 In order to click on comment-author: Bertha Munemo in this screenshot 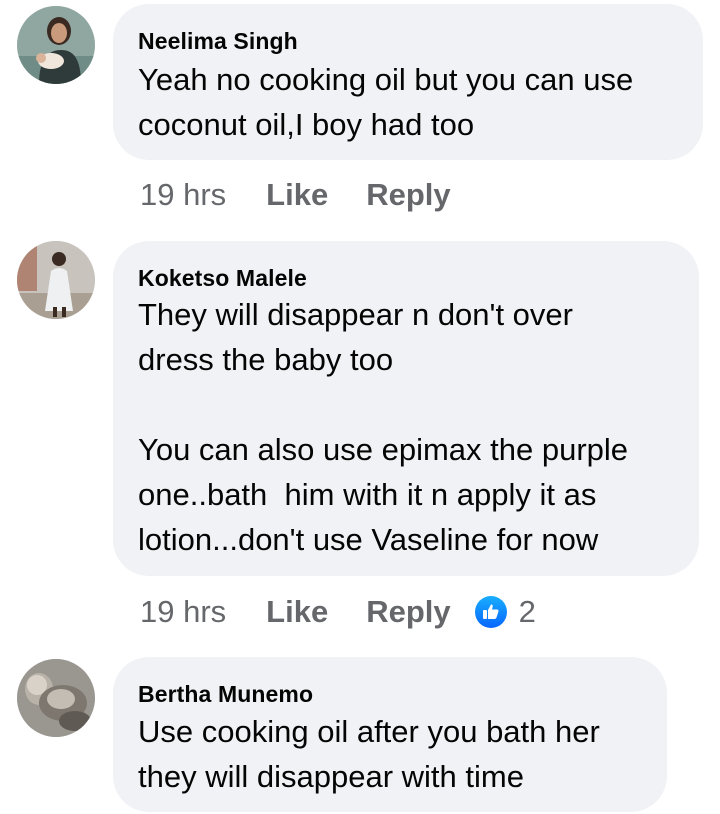, I will do `click(225, 694)`.